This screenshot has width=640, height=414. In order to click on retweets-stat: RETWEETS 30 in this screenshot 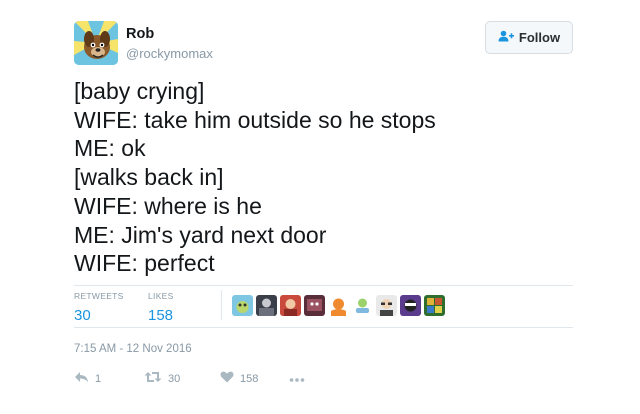, I will do `click(99, 307)`.